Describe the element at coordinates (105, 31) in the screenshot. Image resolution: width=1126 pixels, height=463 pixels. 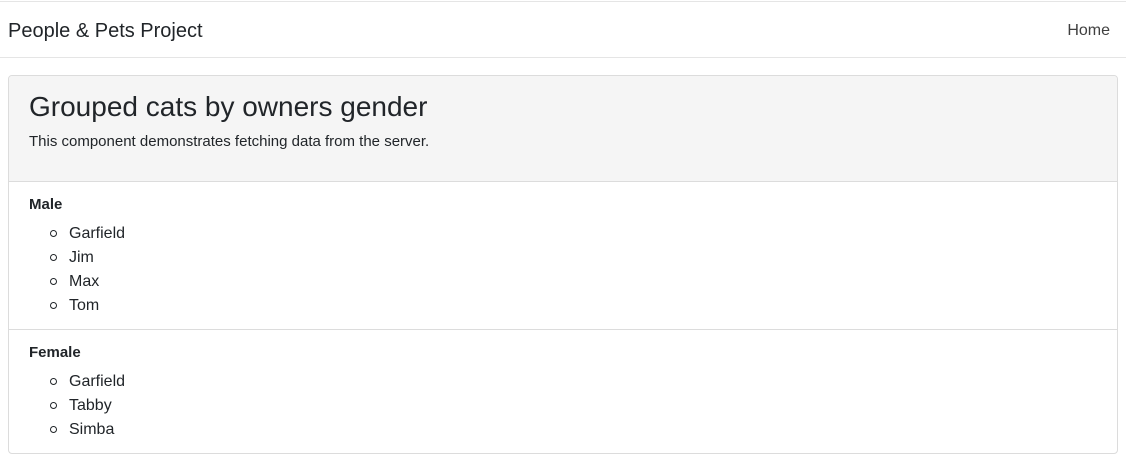
I see `navbar-brand: People & Pets Project` at that location.